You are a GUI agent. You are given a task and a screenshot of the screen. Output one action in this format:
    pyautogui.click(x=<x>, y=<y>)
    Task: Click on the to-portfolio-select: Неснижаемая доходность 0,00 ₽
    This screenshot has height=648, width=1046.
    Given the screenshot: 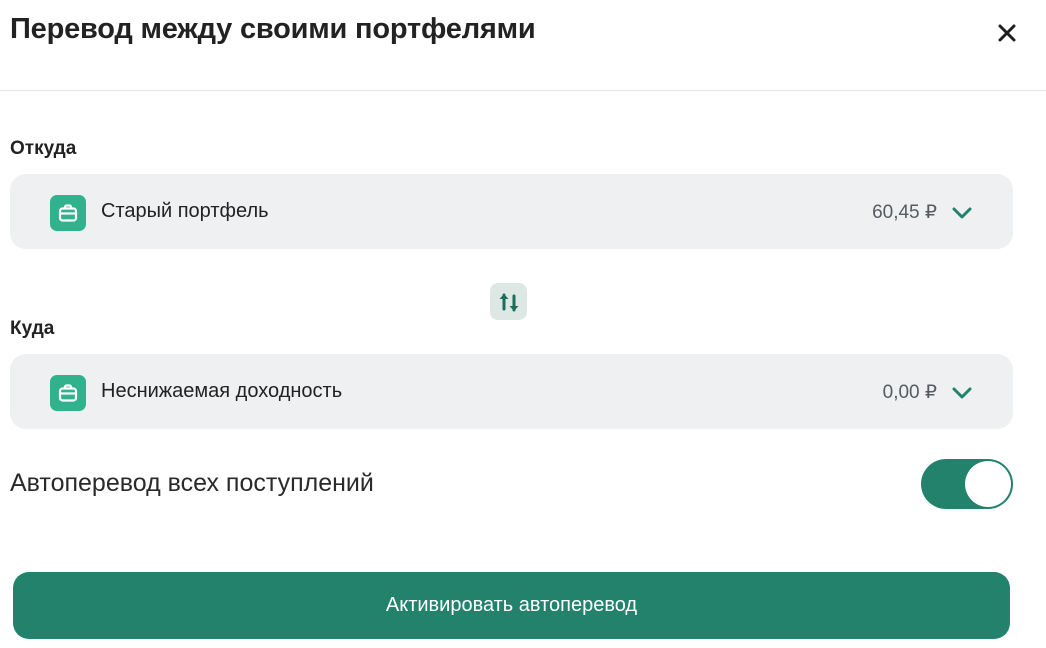 What is the action you would take?
    pyautogui.click(x=511, y=391)
    